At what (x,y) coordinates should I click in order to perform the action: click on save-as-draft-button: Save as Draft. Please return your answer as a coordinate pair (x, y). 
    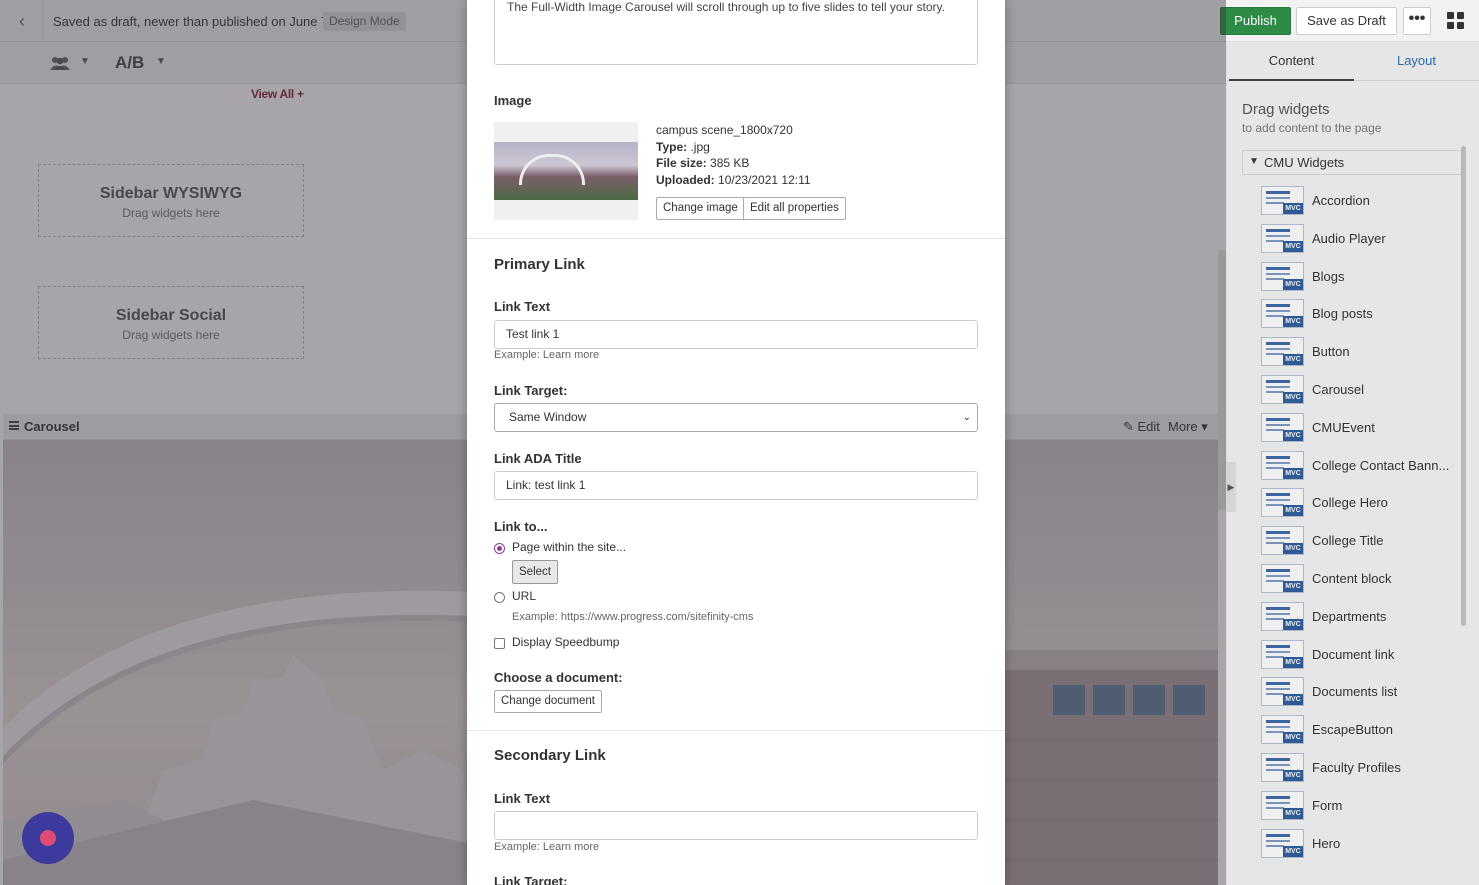
    Looking at the image, I should click on (1346, 21).